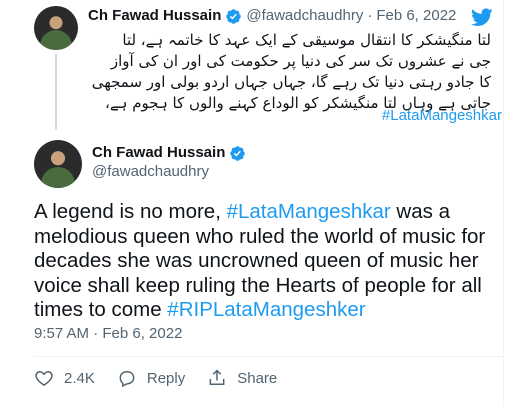 The height and width of the screenshot is (407, 515). I want to click on hashtag-link: #LataMangeshkar, so click(309, 211).